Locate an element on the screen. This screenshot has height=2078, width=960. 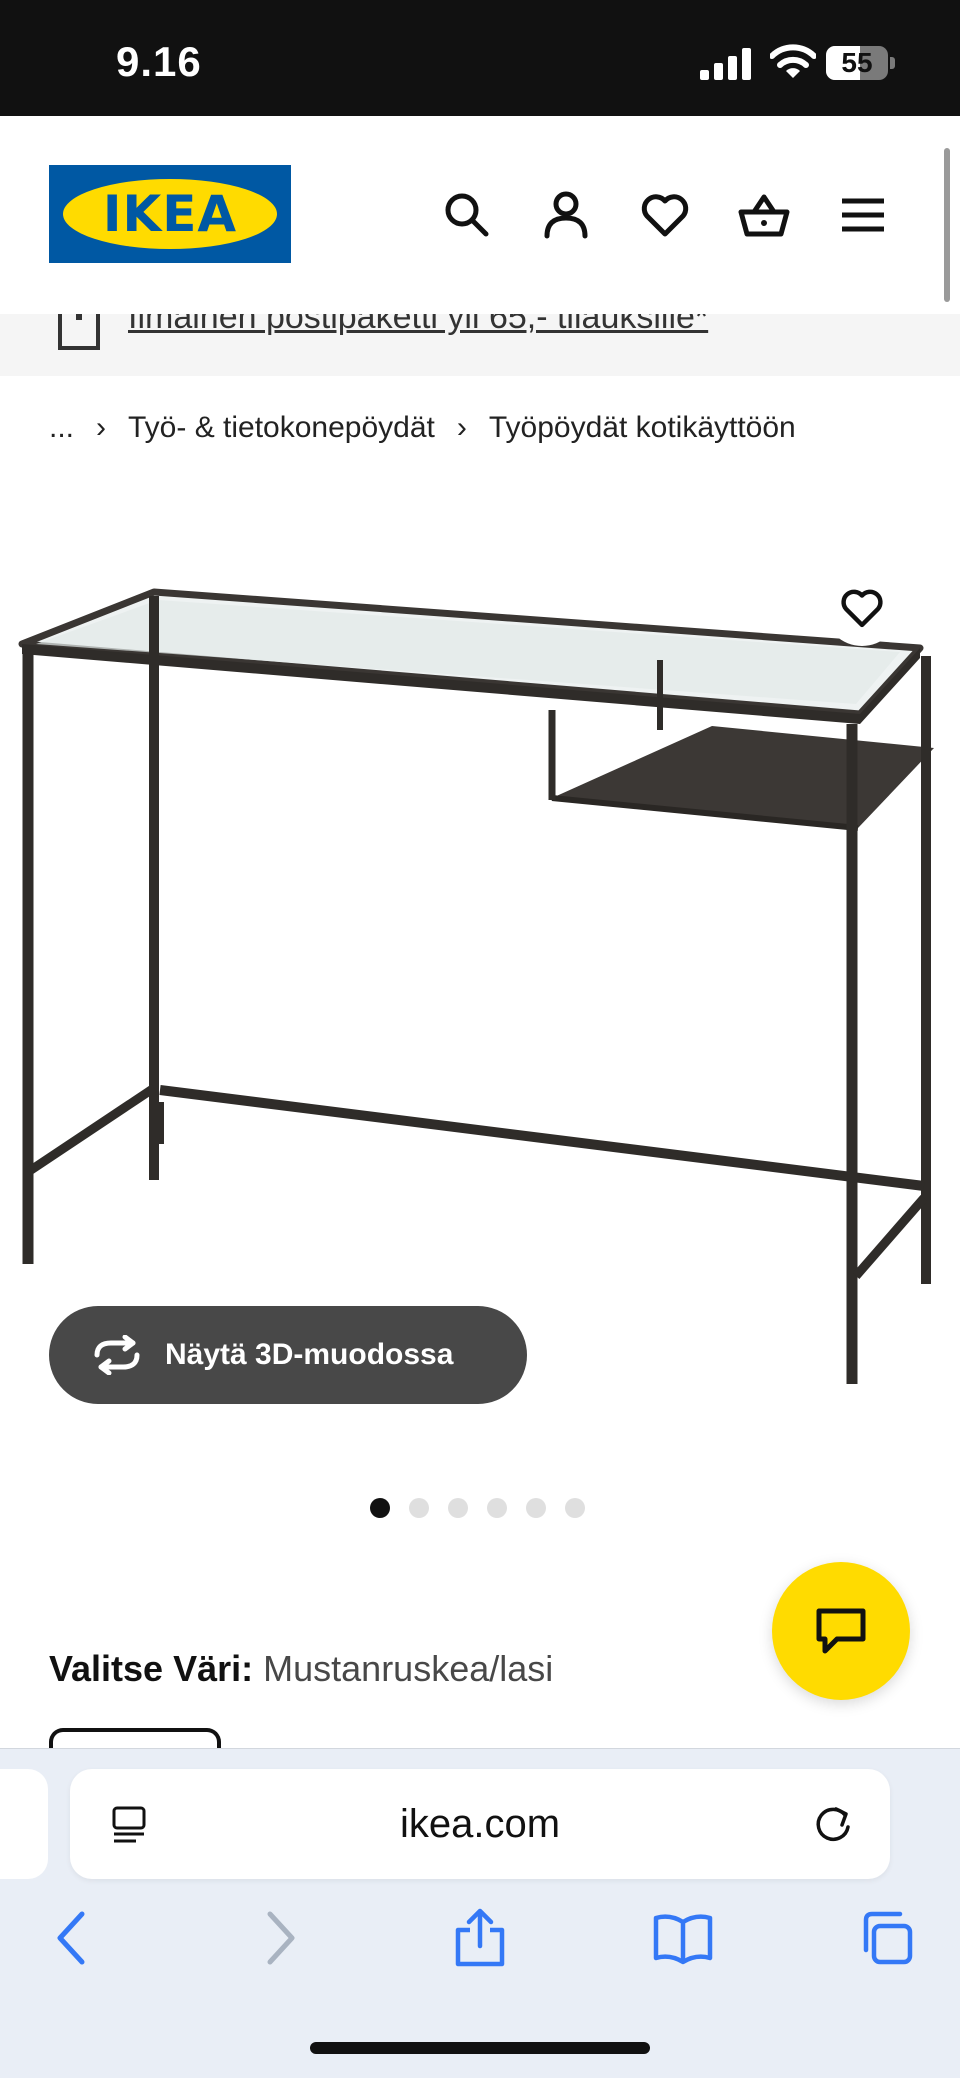
color-selection: Valitse Väri: Mustanruskea/lasi is located at coordinates (301, 1669).